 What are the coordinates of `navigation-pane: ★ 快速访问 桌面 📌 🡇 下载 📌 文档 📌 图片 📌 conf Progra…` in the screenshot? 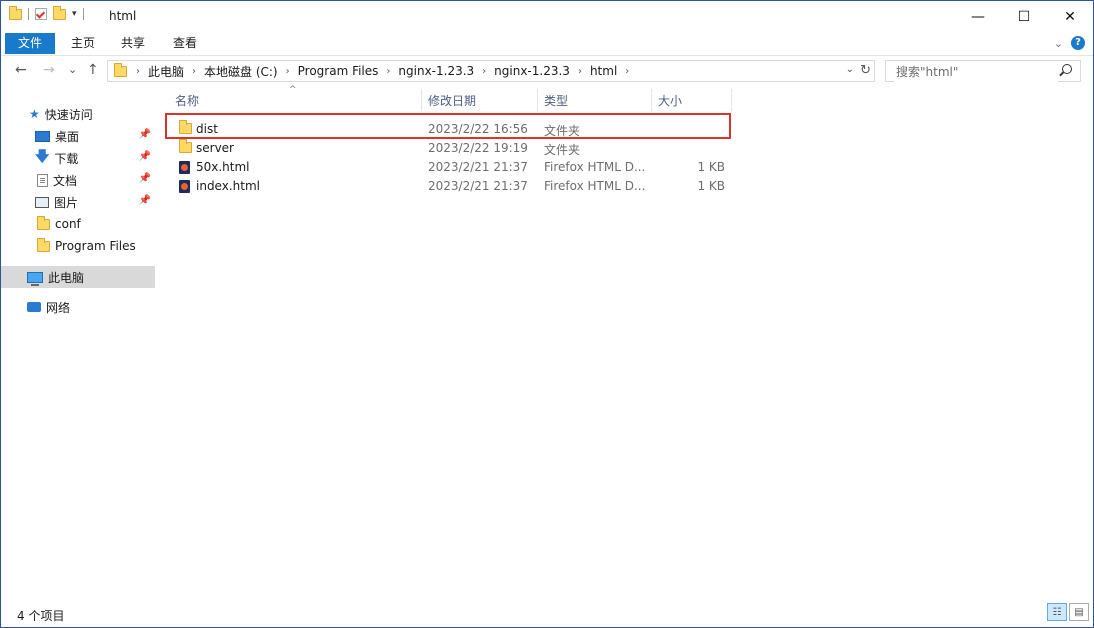 It's located at (79, 343).